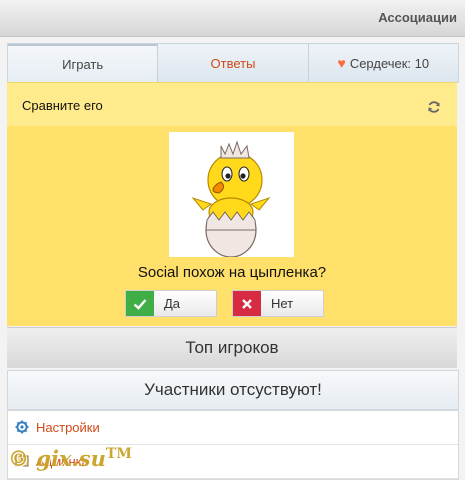 The image size is (465, 480). What do you see at coordinates (247, 303) in the screenshot?
I see `close-icon` at bounding box center [247, 303].